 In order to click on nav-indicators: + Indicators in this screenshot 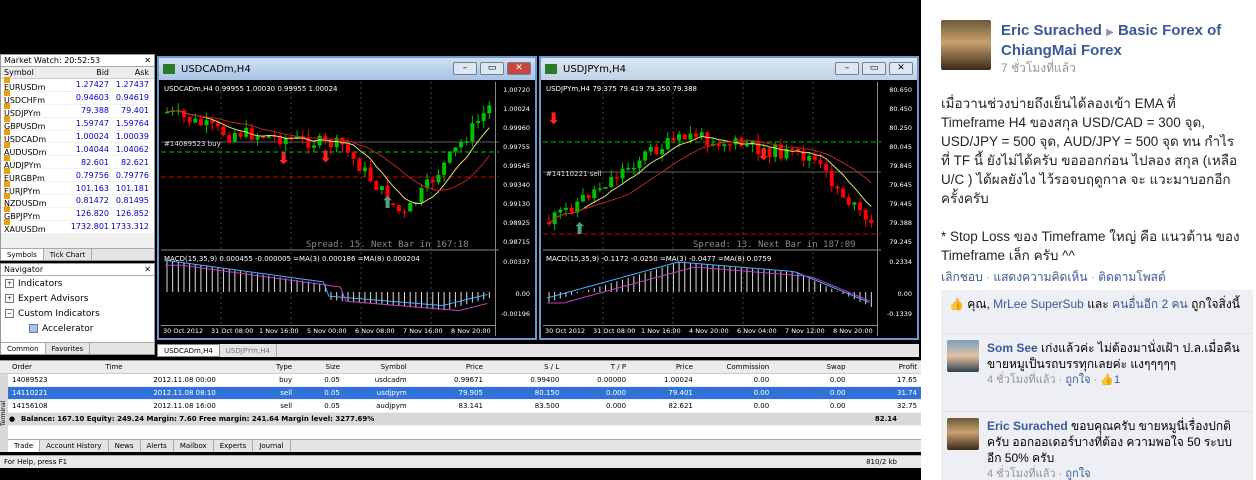, I will do `click(77, 283)`.